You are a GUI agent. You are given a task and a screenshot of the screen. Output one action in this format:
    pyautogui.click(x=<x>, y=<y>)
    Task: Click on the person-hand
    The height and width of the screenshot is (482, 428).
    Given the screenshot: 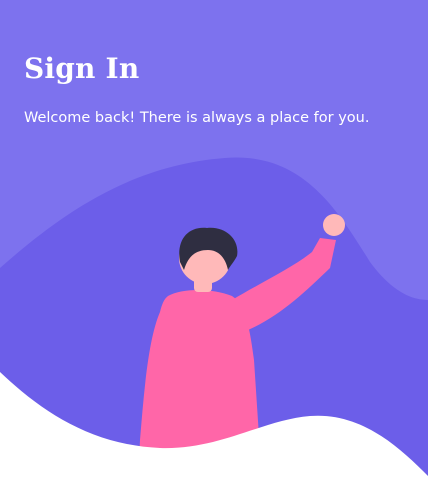 What is the action you would take?
    pyautogui.click(x=334, y=225)
    